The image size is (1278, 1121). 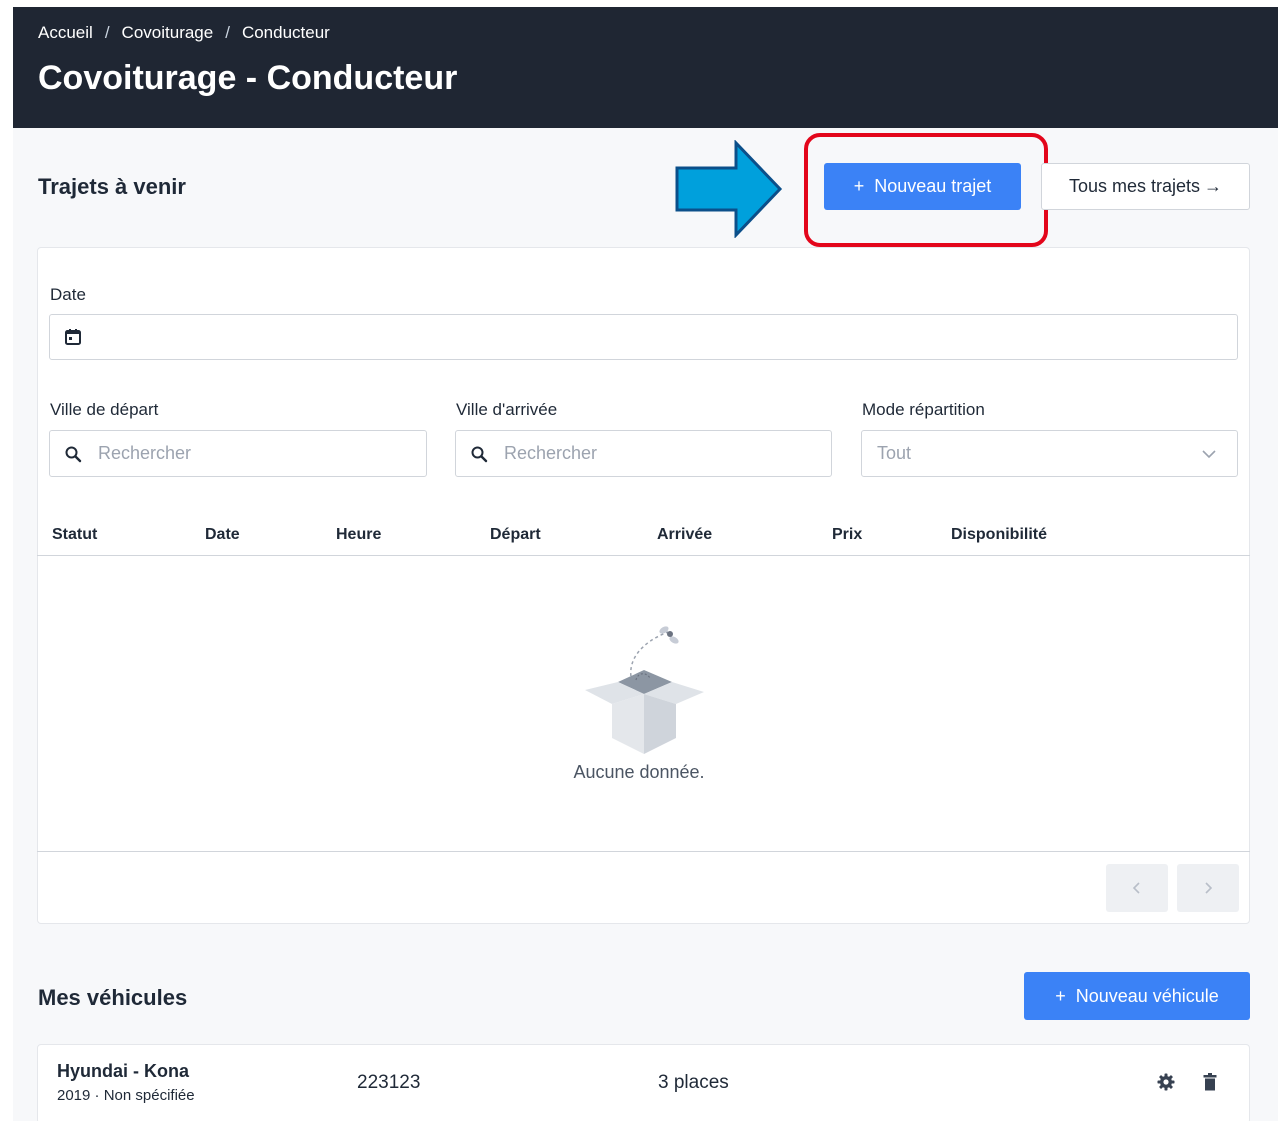 What do you see at coordinates (73, 337) in the screenshot?
I see `calendar-icon` at bounding box center [73, 337].